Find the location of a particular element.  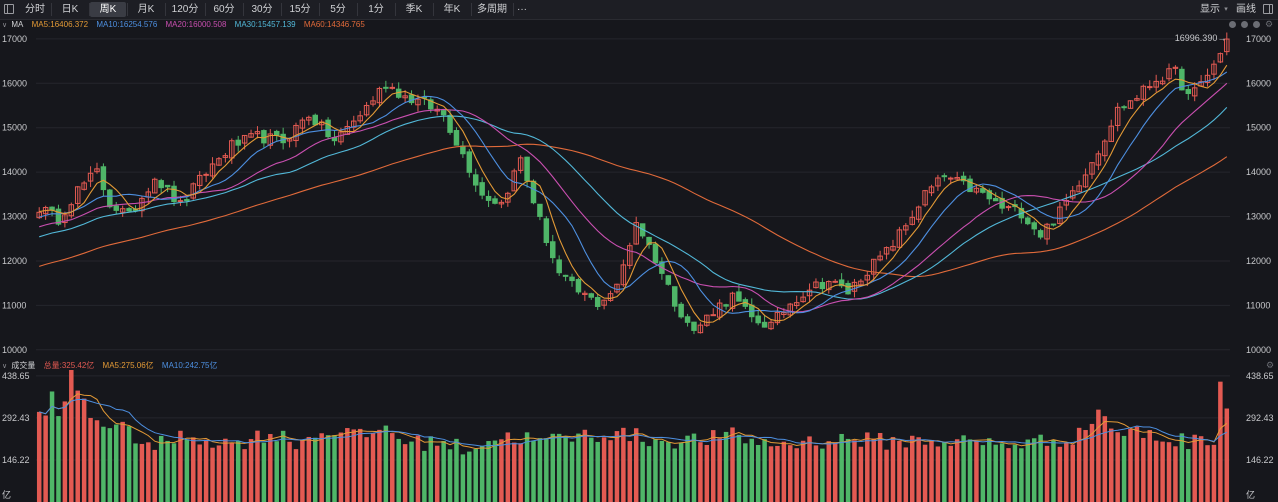

ma10-legend: MA10:16254.576 is located at coordinates (127, 24).